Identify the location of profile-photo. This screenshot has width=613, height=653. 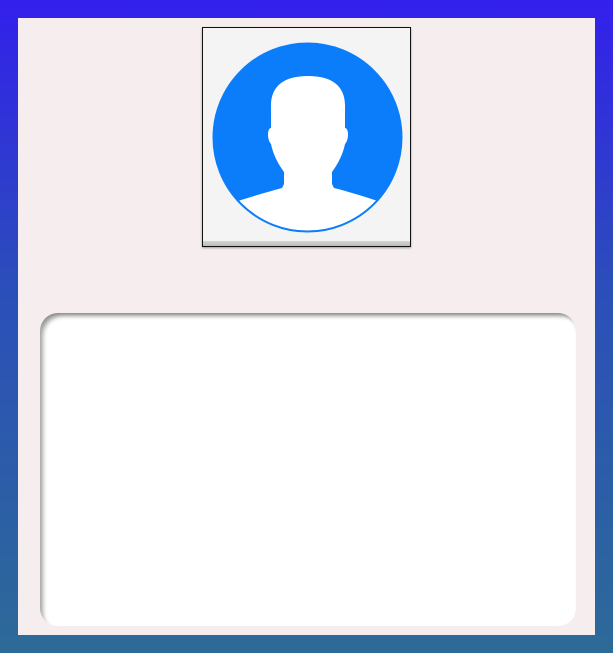
(306, 137).